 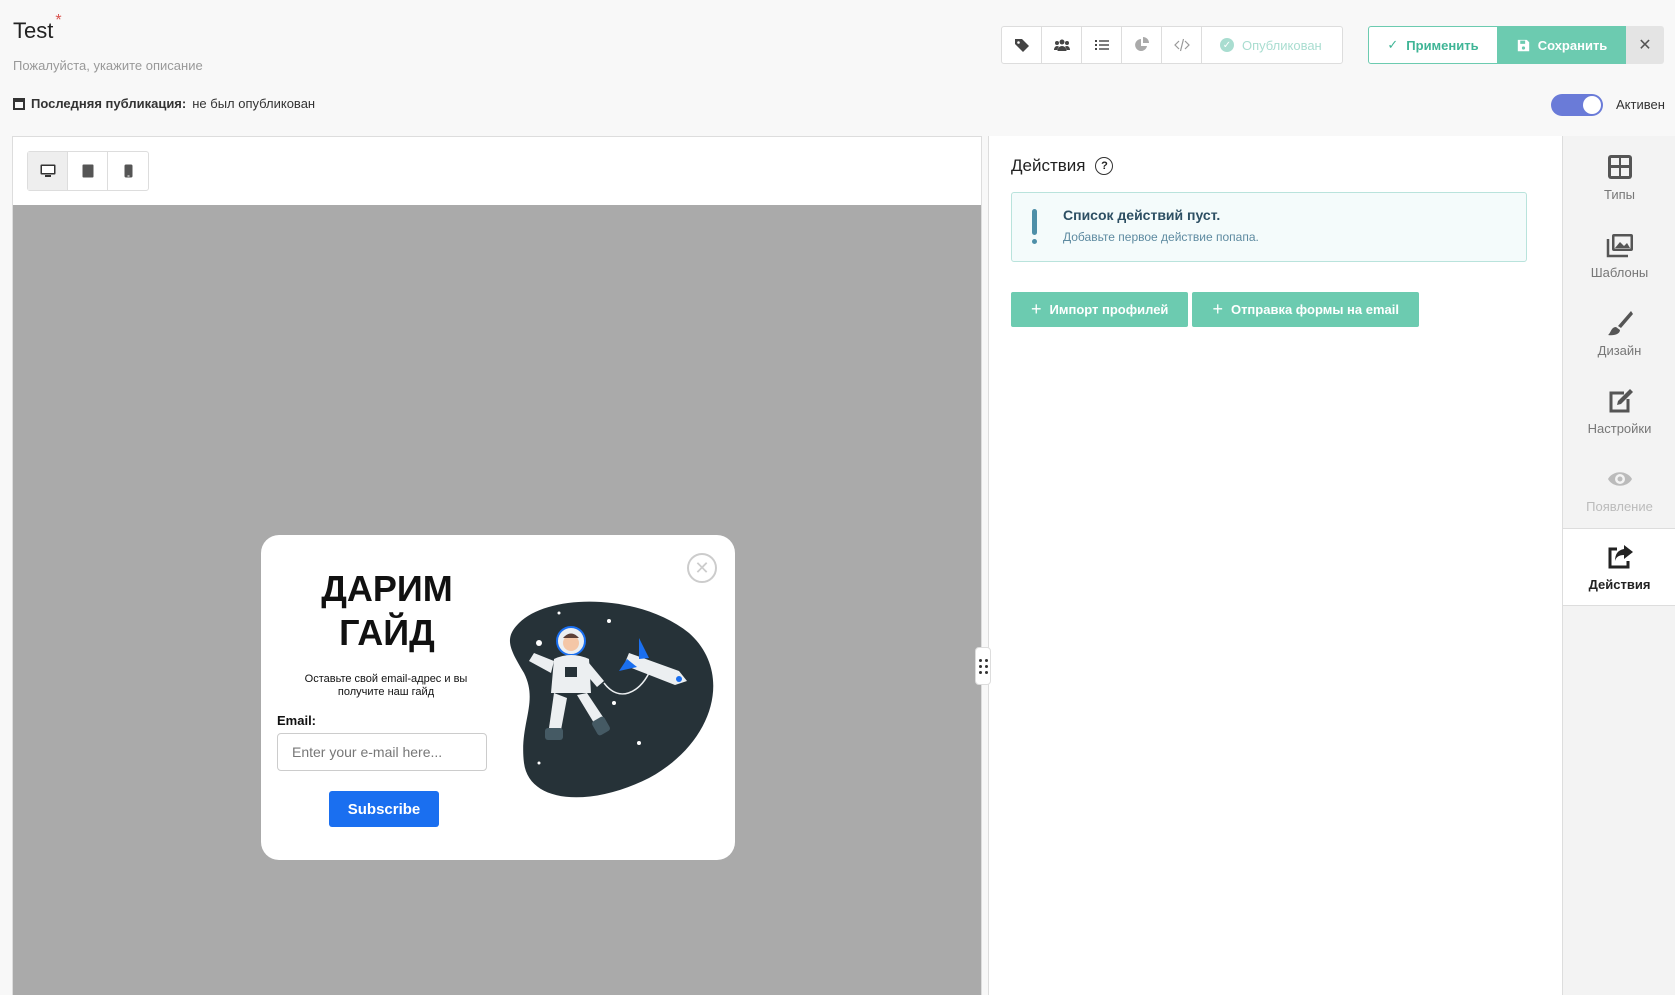 What do you see at coordinates (1282, 45) in the screenshot?
I see `published-label: Опубликован` at bounding box center [1282, 45].